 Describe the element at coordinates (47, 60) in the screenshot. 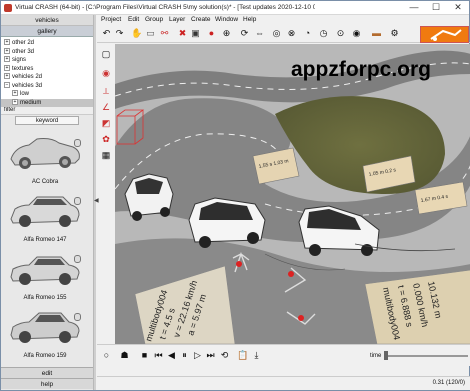

I see `tree-item-signs: + signs` at that location.